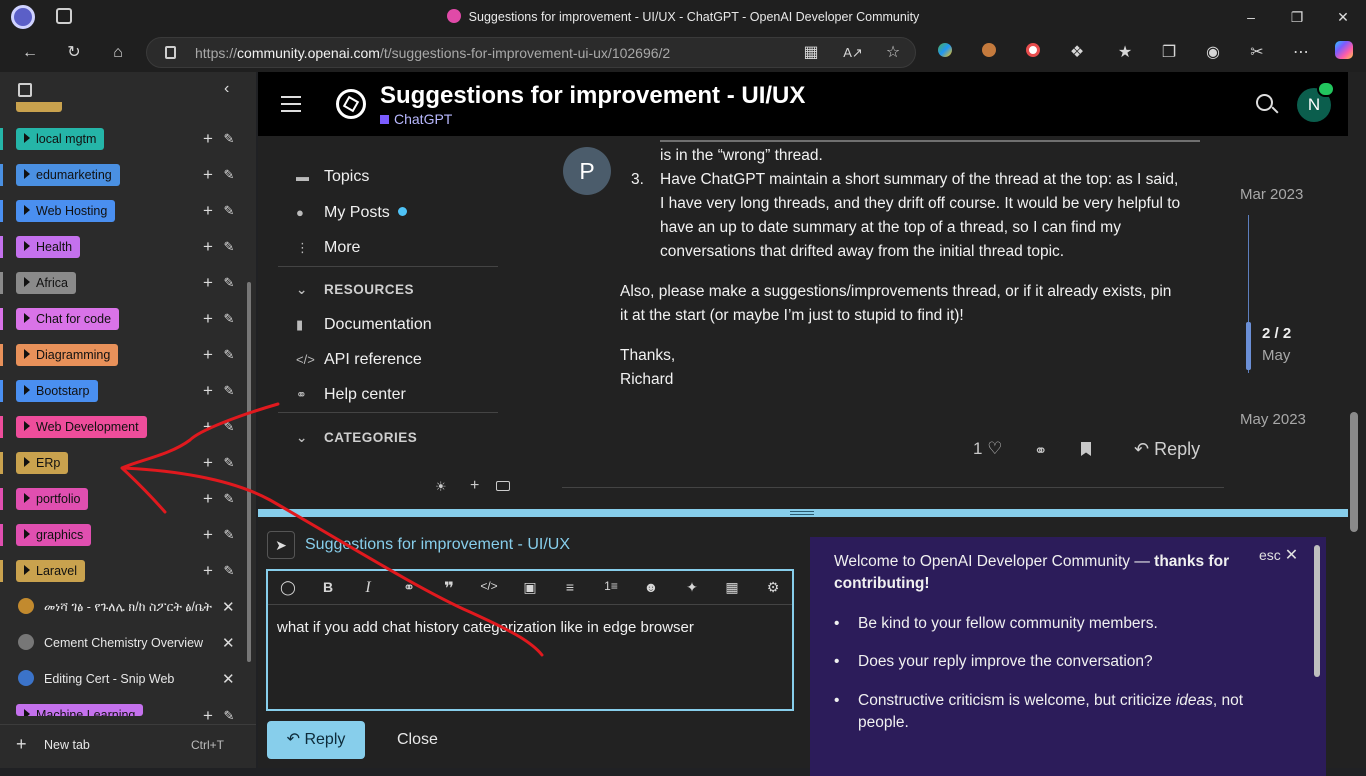  What do you see at coordinates (853, 53) in the screenshot?
I see `read-aloud-icon: A↗` at bounding box center [853, 53].